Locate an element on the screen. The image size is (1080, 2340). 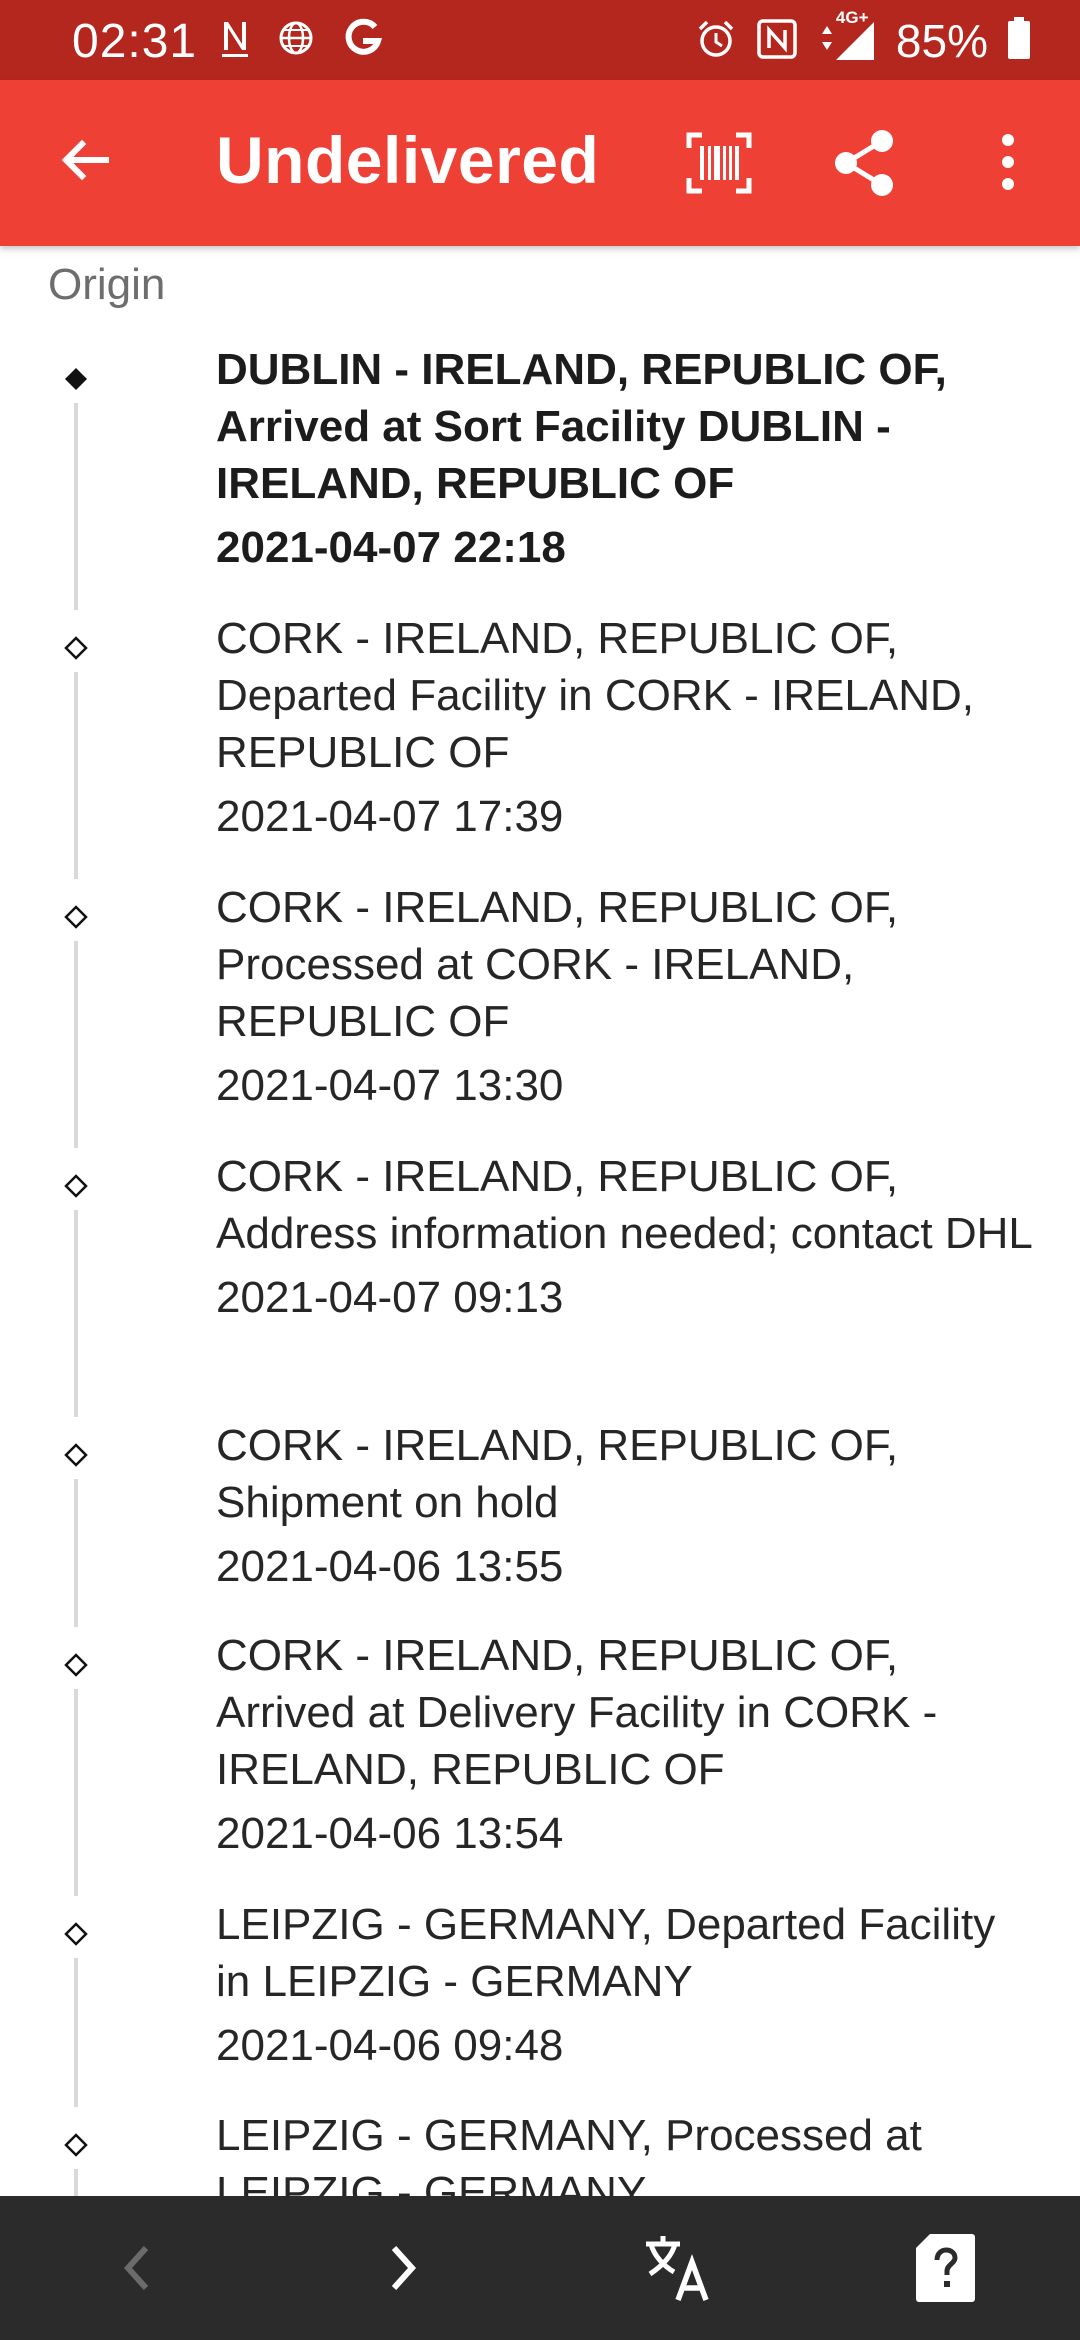
g-icon is located at coordinates (363, 40).